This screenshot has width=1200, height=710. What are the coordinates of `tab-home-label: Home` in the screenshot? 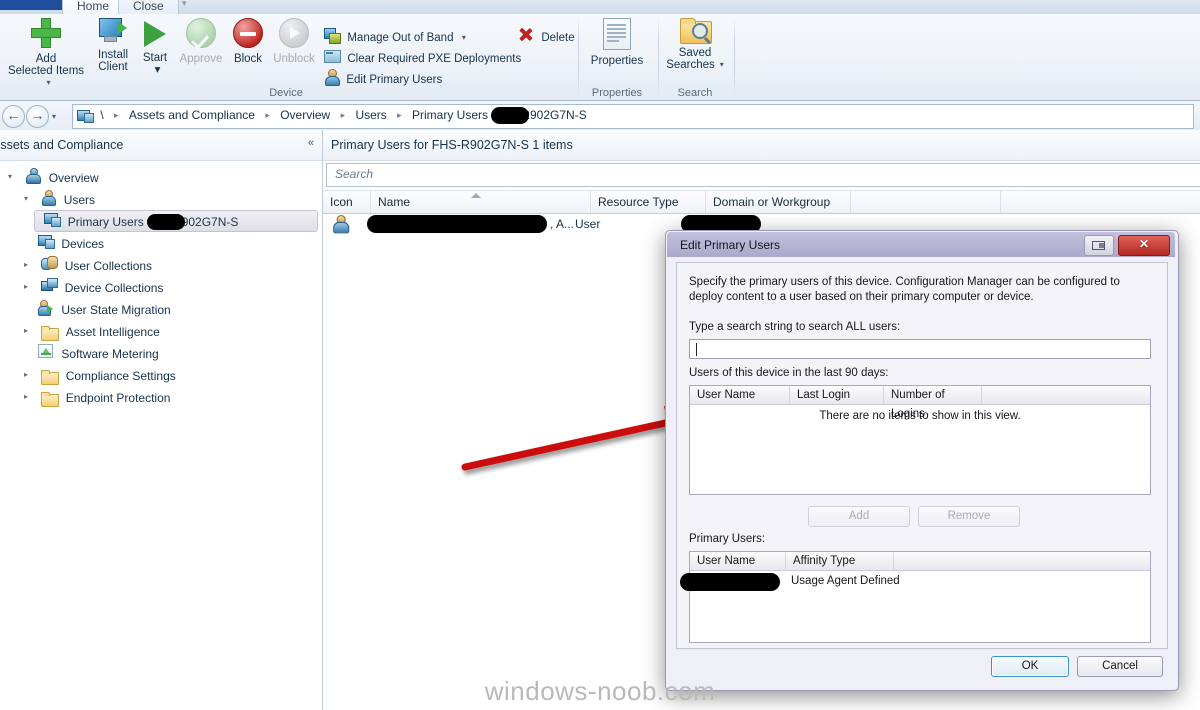 It's located at (93, 6).